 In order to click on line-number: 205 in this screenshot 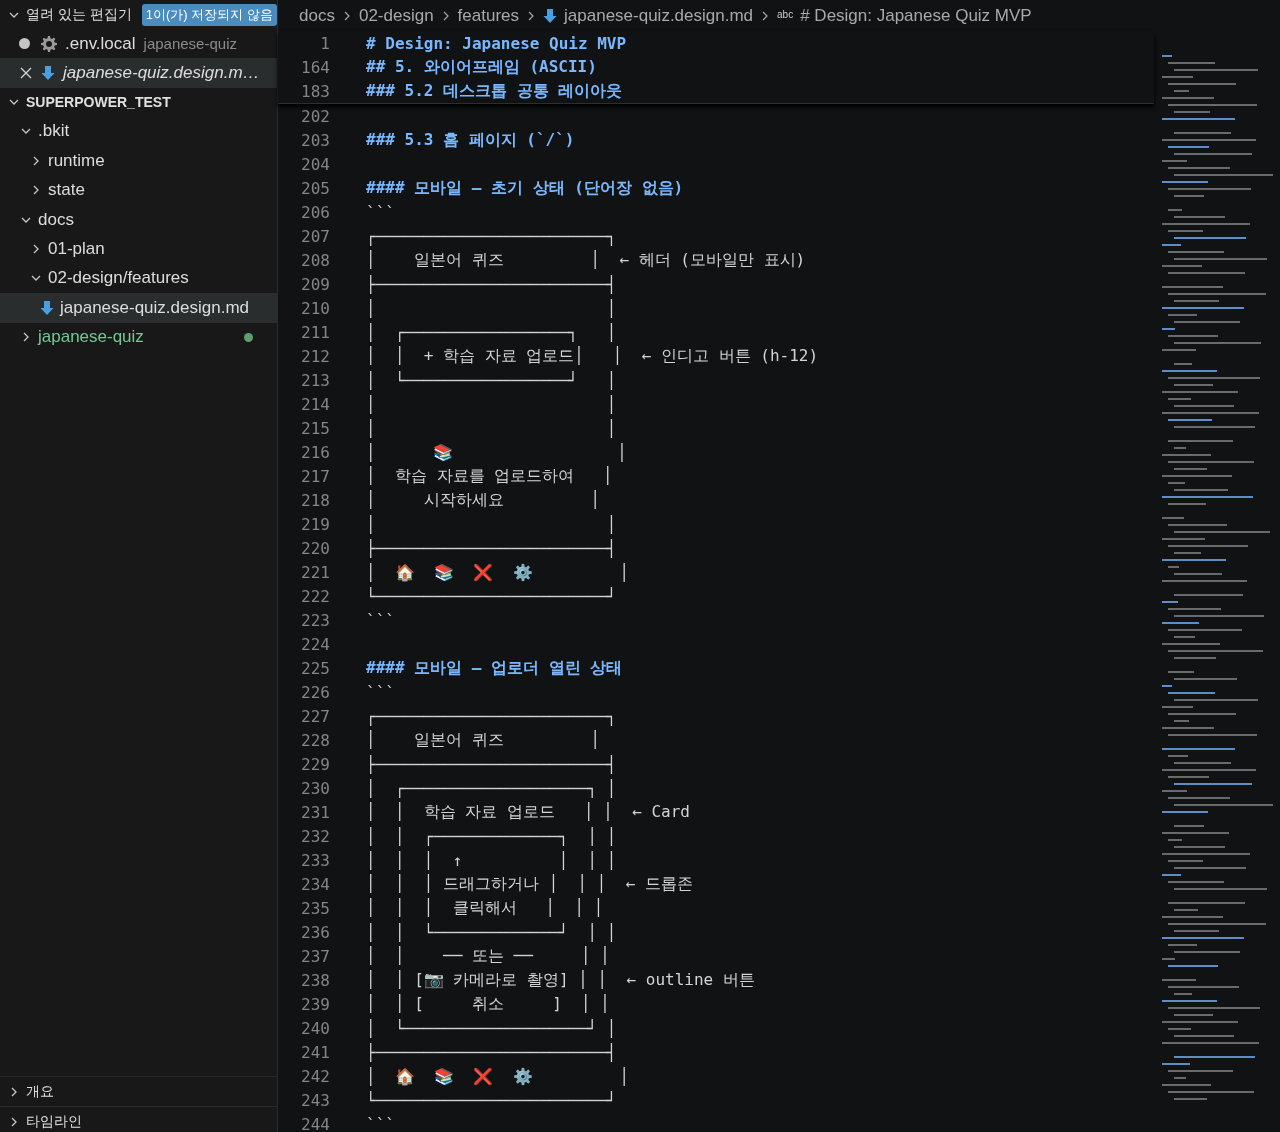, I will do `click(315, 188)`.